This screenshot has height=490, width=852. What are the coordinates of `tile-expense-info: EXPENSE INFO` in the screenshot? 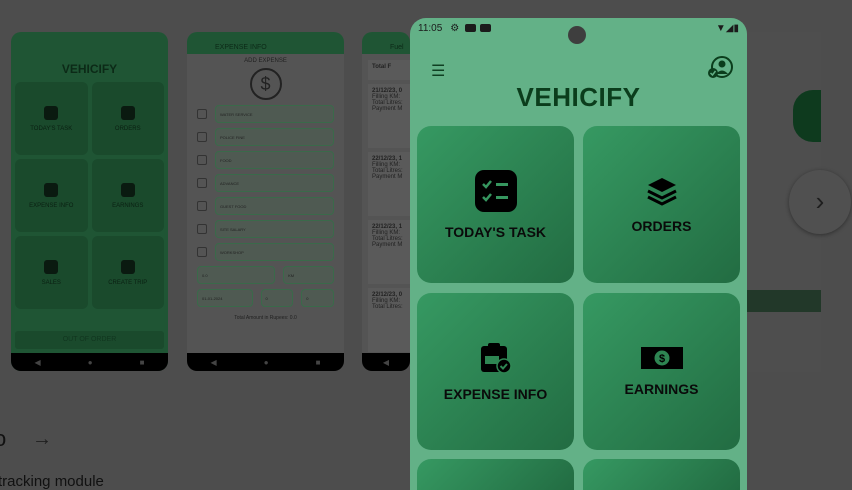 It's located at (495, 371).